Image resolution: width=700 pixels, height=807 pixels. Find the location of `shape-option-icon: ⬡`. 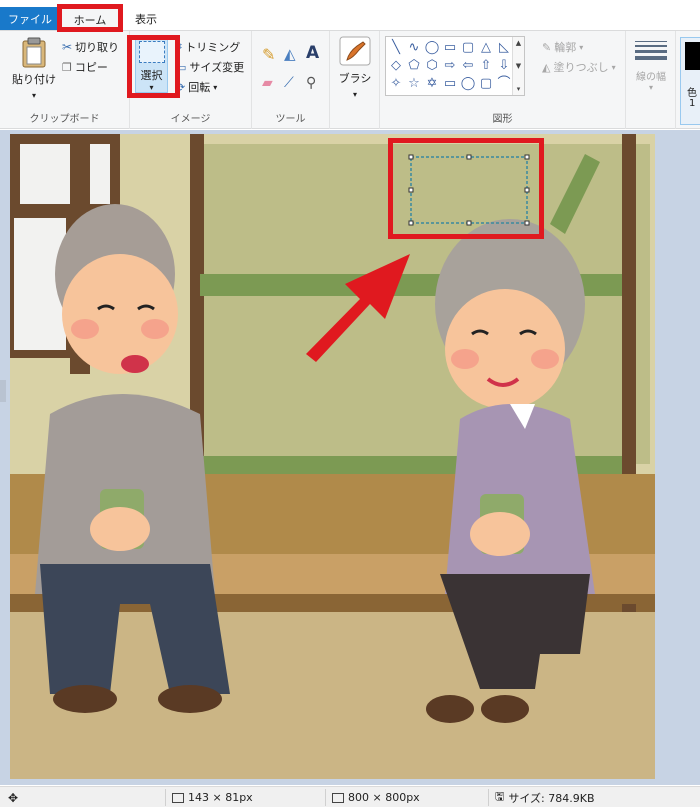

shape-option-icon: ⬡ is located at coordinates (432, 65).